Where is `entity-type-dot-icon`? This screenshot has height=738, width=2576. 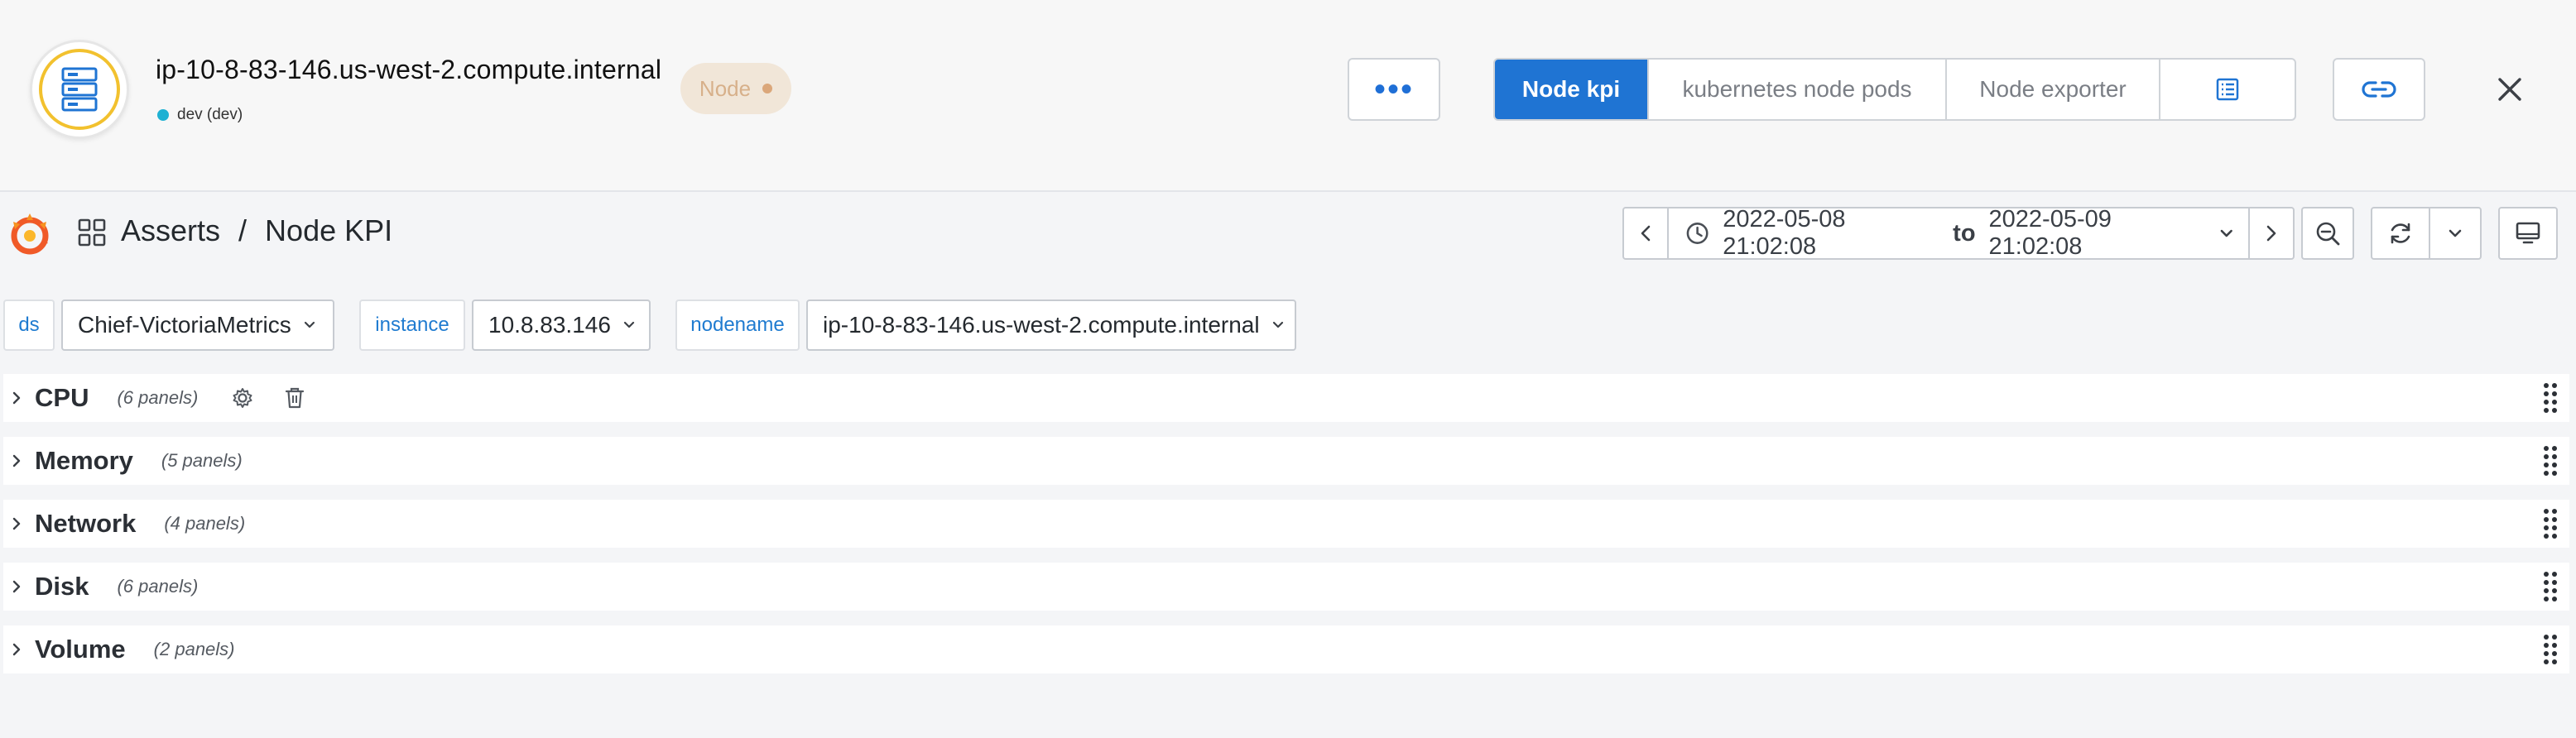
entity-type-dot-icon is located at coordinates (767, 88).